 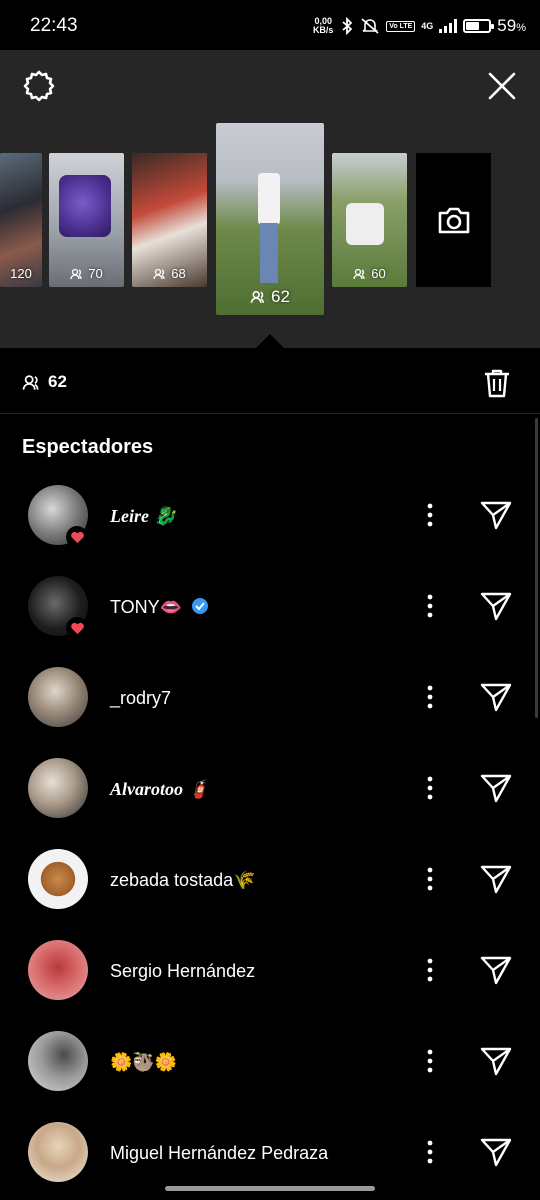 What do you see at coordinates (270, 515) in the screenshot?
I see `viewer-row: Leire 🐉` at bounding box center [270, 515].